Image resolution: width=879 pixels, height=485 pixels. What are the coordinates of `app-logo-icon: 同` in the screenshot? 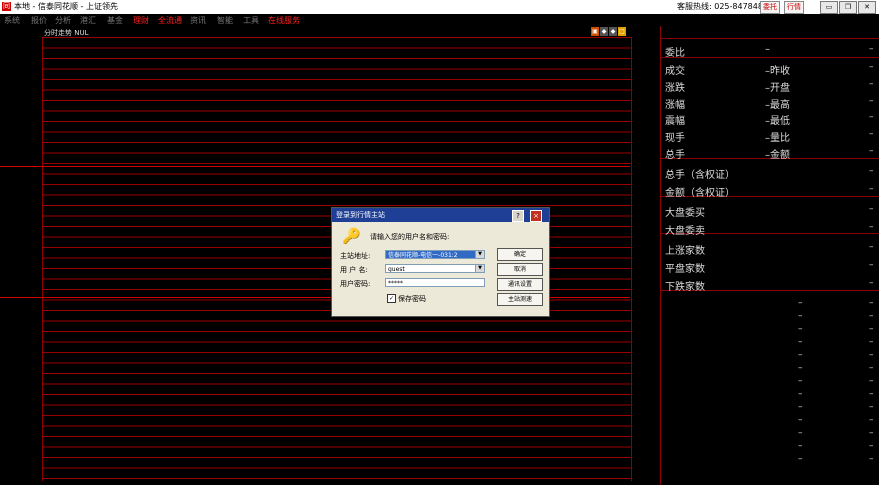 It's located at (6, 6).